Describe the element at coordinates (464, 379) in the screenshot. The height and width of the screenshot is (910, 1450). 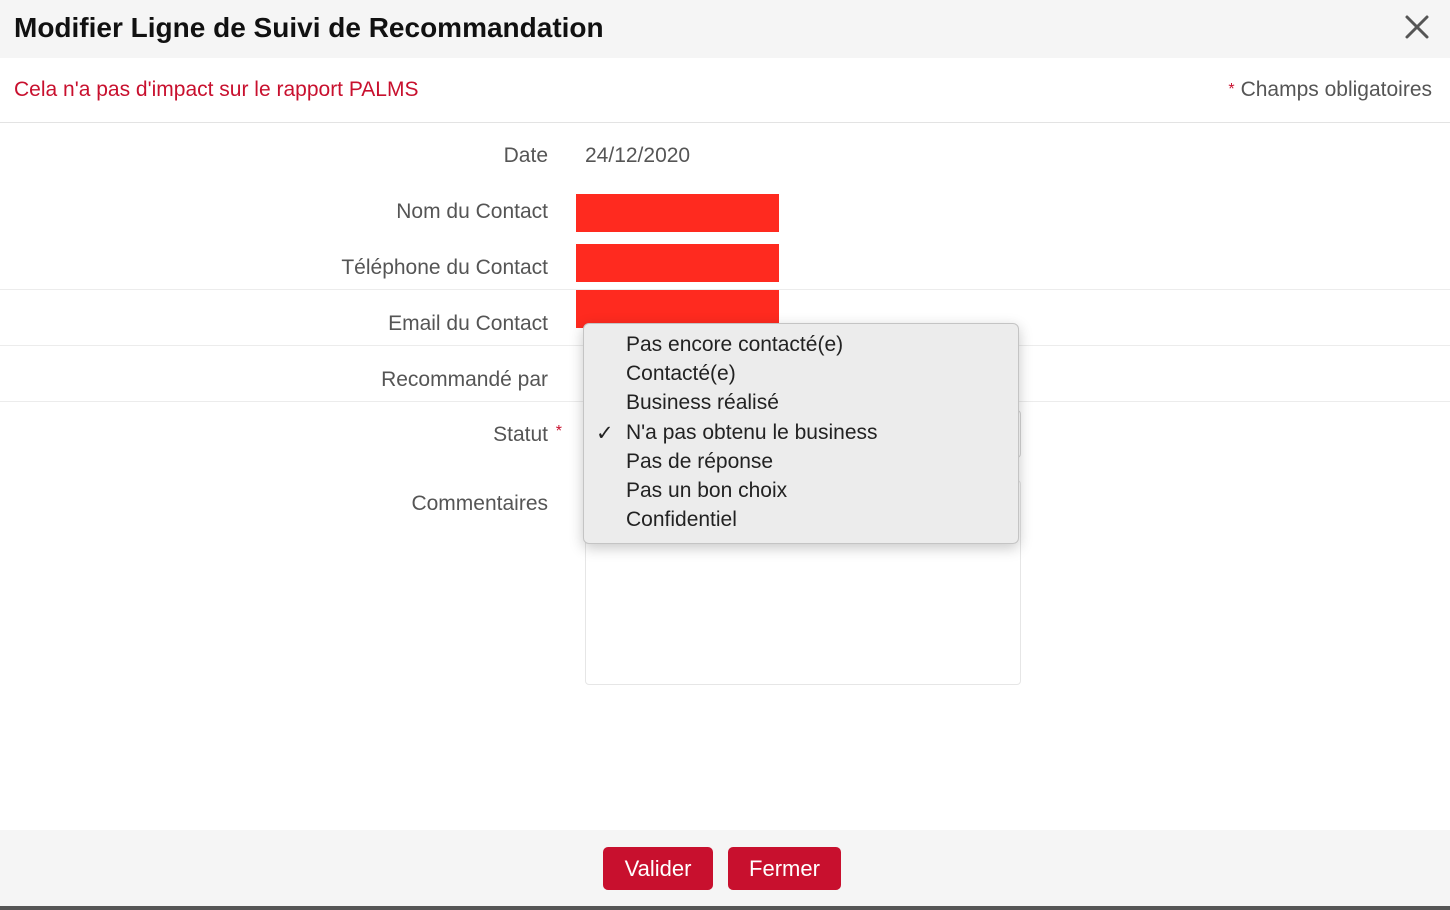
I see `referred-by-label: Recommandé par` at that location.